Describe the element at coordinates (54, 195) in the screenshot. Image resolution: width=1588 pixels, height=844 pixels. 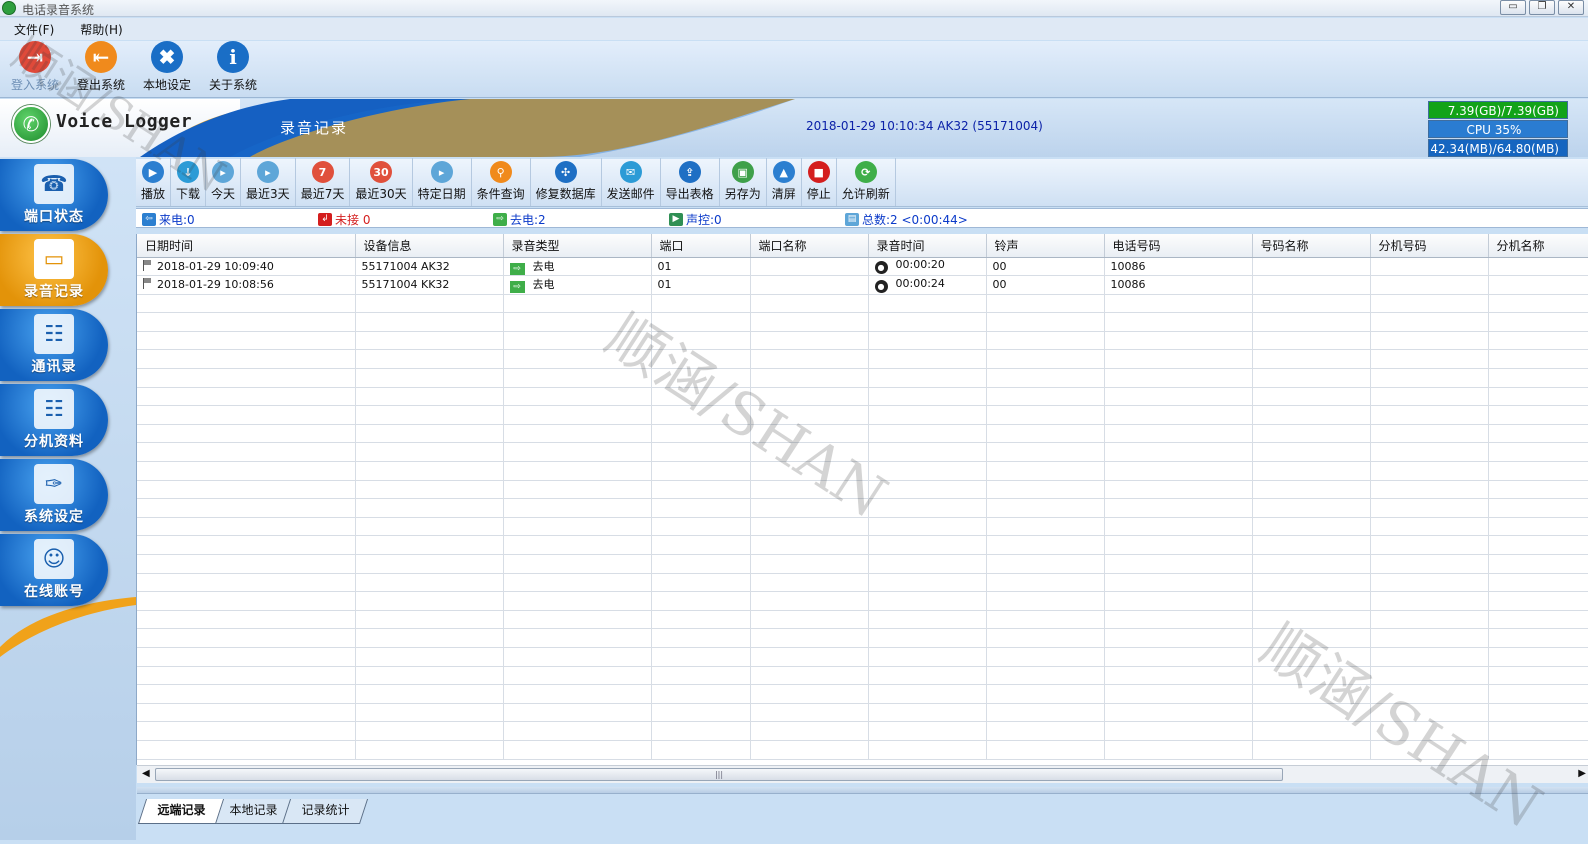
I see `sidebar-item-port-status: ☎ 端口状态` at that location.